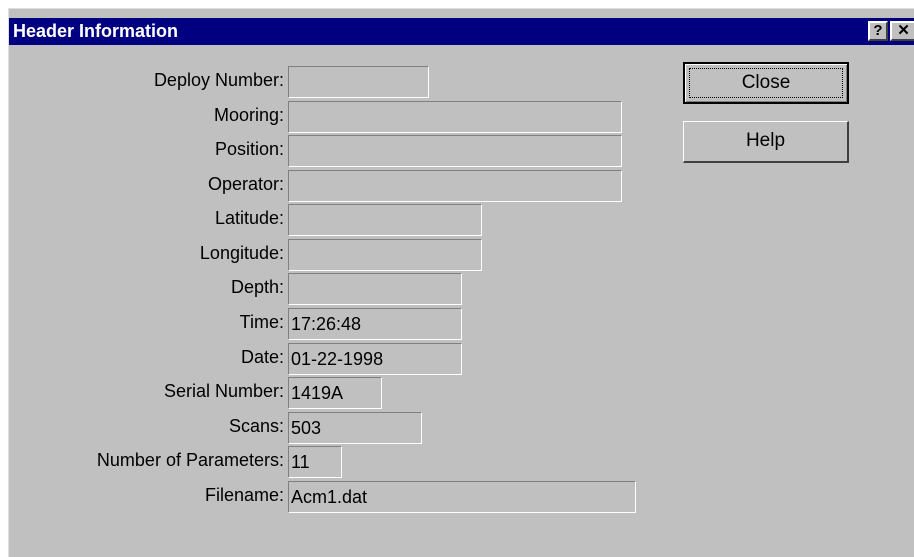  Describe the element at coordinates (262, 357) in the screenshot. I see `date-label: Date:` at that location.